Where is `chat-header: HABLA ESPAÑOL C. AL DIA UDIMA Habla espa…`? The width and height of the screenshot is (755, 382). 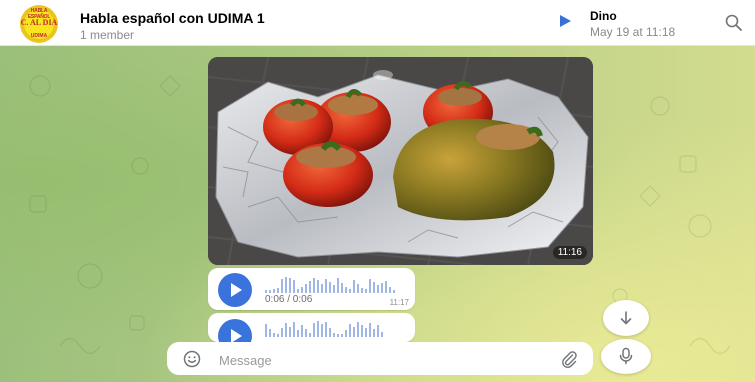
chat-header: HABLA ESPAÑOL C. AL DIA UDIMA Habla espa… is located at coordinates (377, 23).